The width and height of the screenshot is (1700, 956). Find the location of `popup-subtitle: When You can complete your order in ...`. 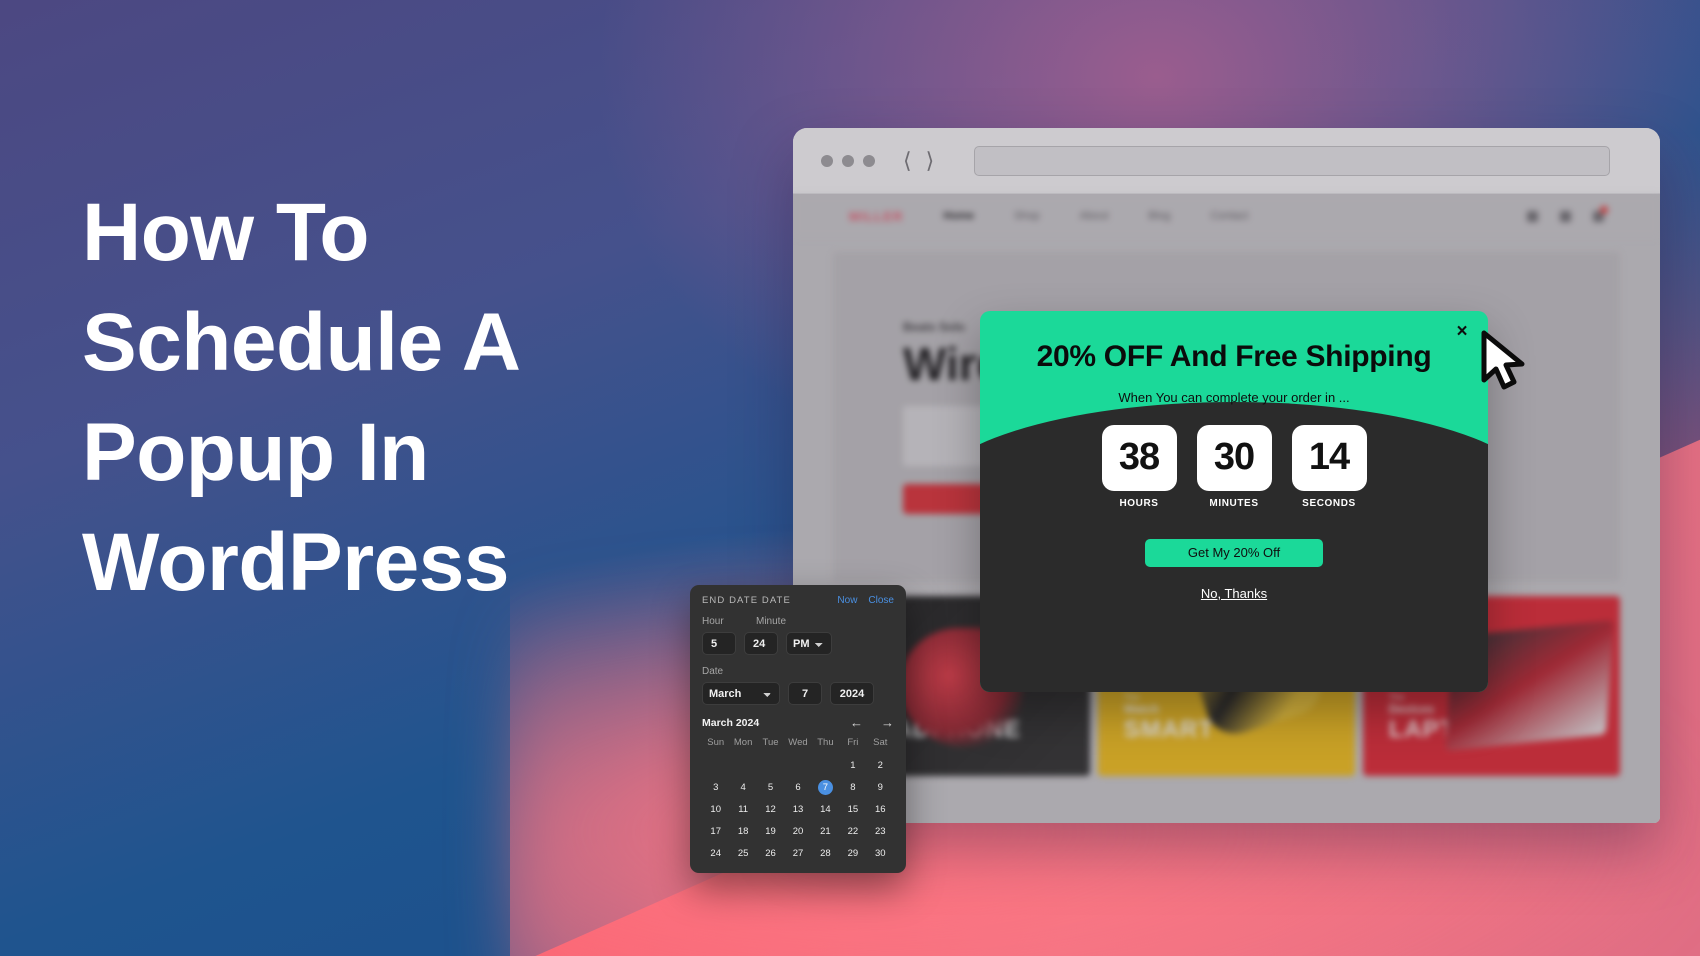

popup-subtitle: When You can complete your order in ... is located at coordinates (1234, 397).